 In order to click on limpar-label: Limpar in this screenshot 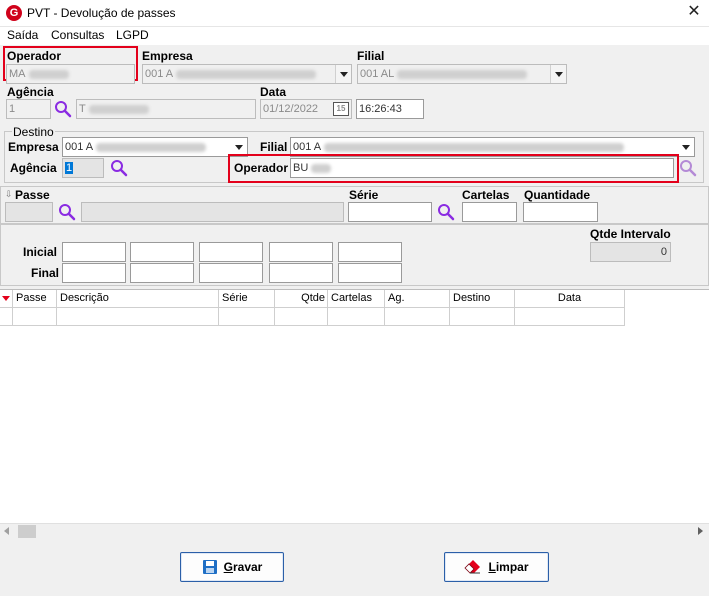, I will do `click(508, 567)`.